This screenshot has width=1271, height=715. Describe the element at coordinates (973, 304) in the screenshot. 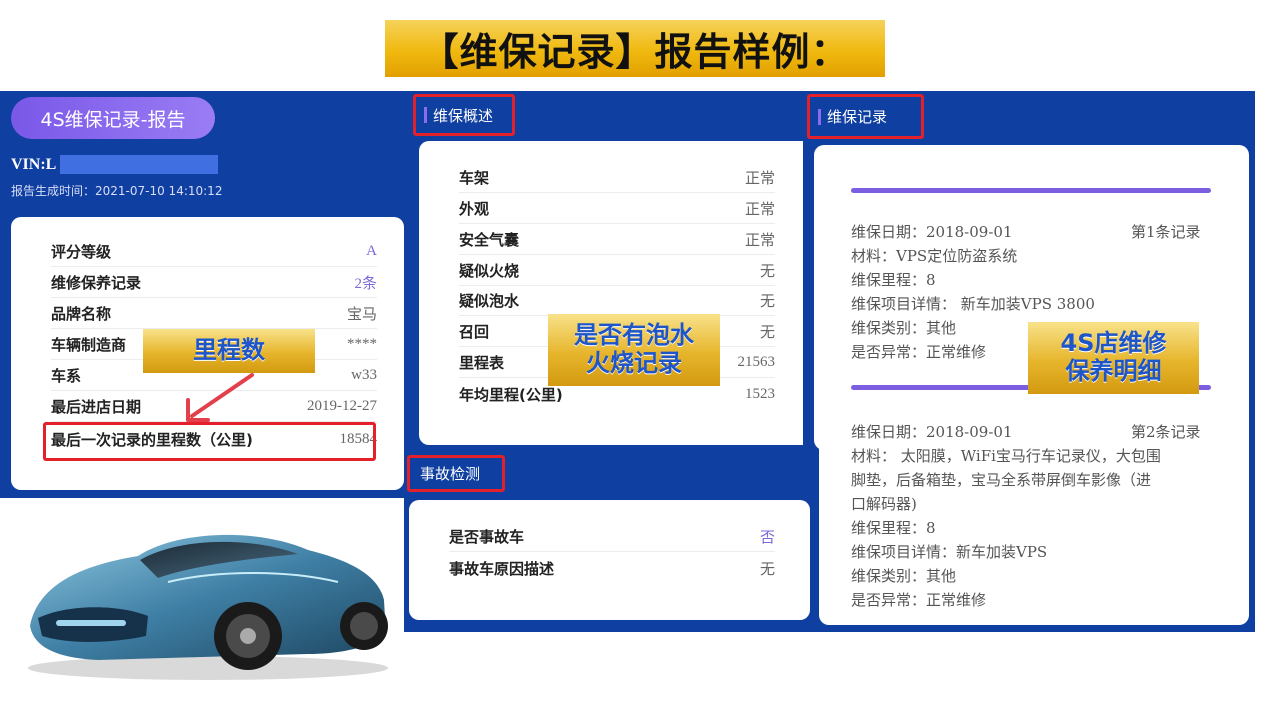

I see `record-project: 维保项目详情： 新车加装VPS 3800` at that location.